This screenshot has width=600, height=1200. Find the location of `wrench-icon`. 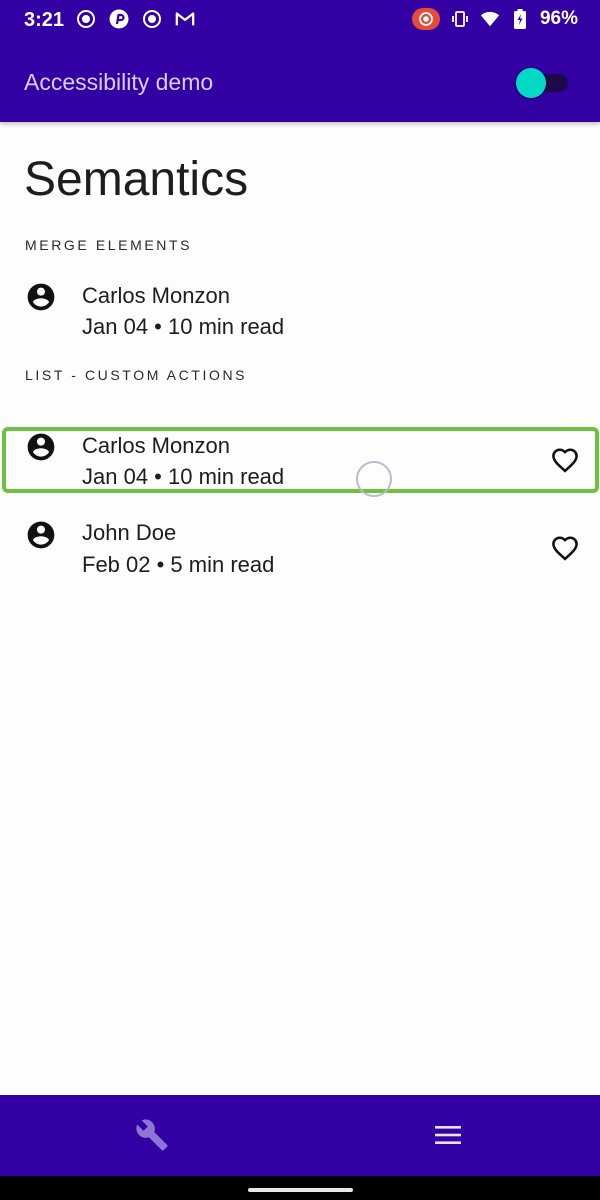

wrench-icon is located at coordinates (152, 1135).